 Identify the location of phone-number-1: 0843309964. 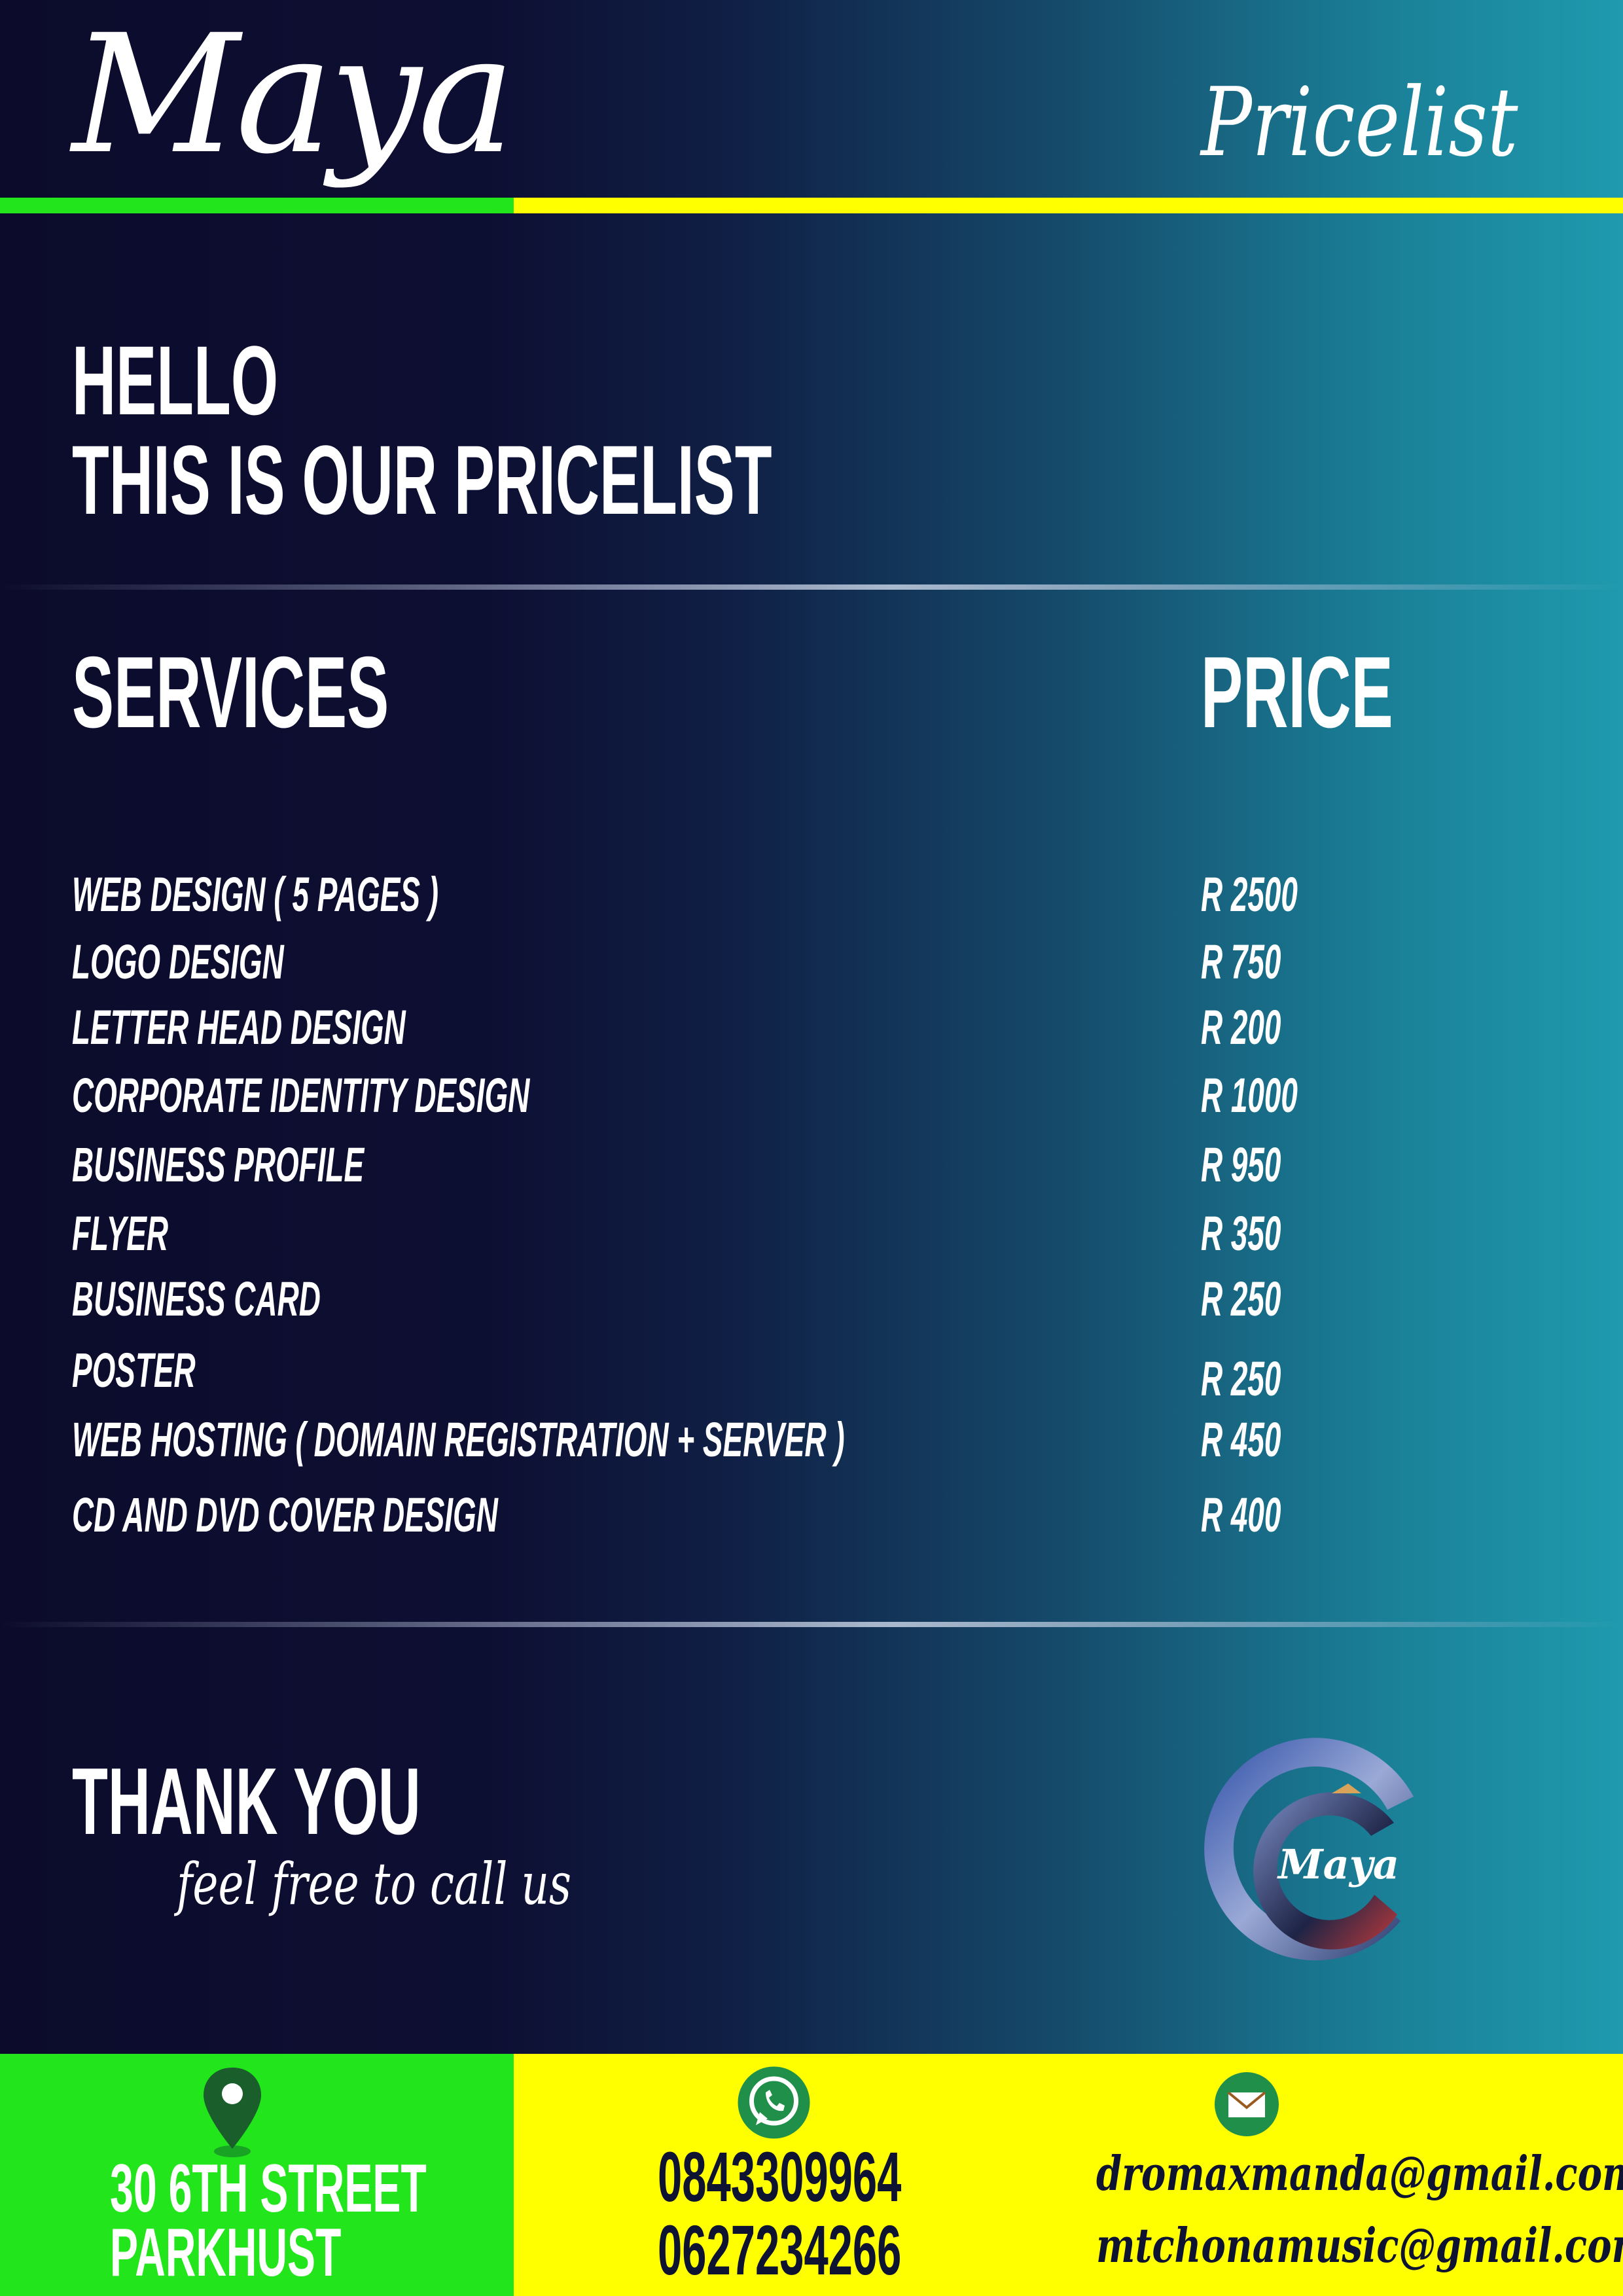
(779, 2177).